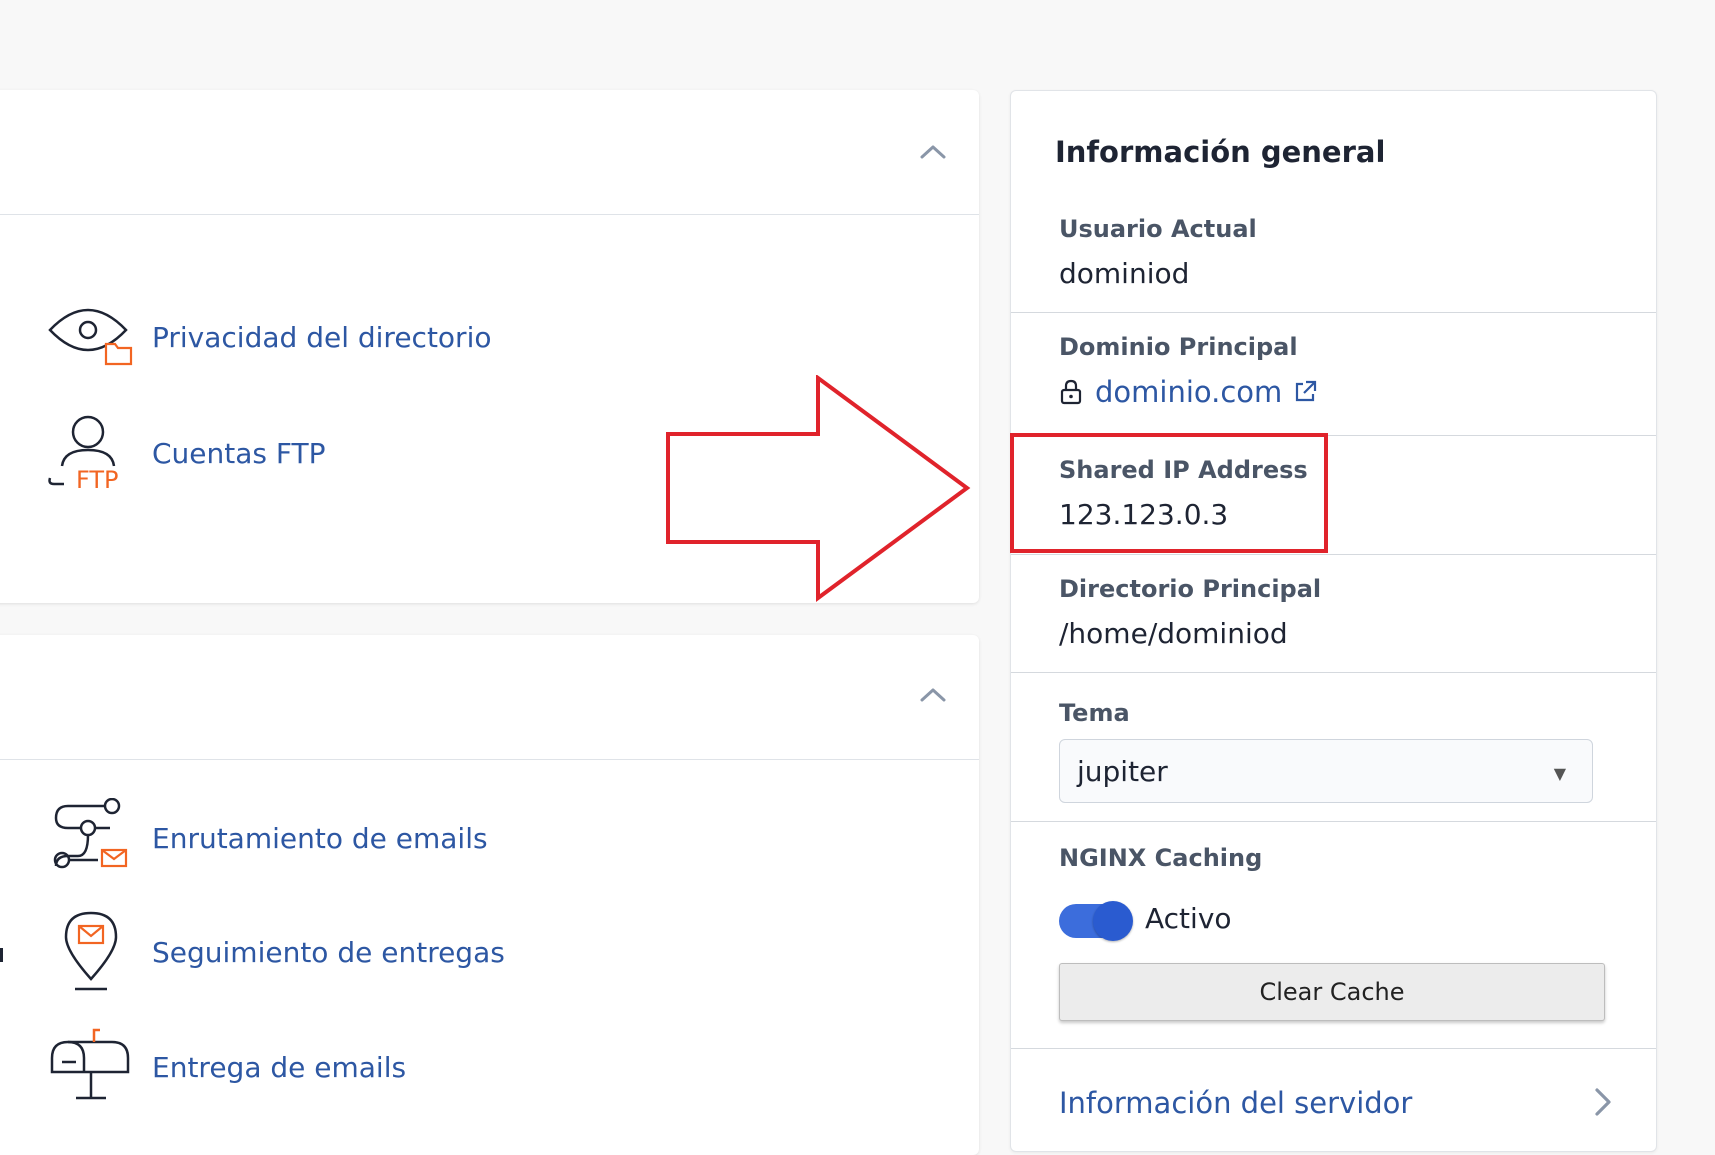  What do you see at coordinates (489, 152) in the screenshot?
I see `files-card-header` at bounding box center [489, 152].